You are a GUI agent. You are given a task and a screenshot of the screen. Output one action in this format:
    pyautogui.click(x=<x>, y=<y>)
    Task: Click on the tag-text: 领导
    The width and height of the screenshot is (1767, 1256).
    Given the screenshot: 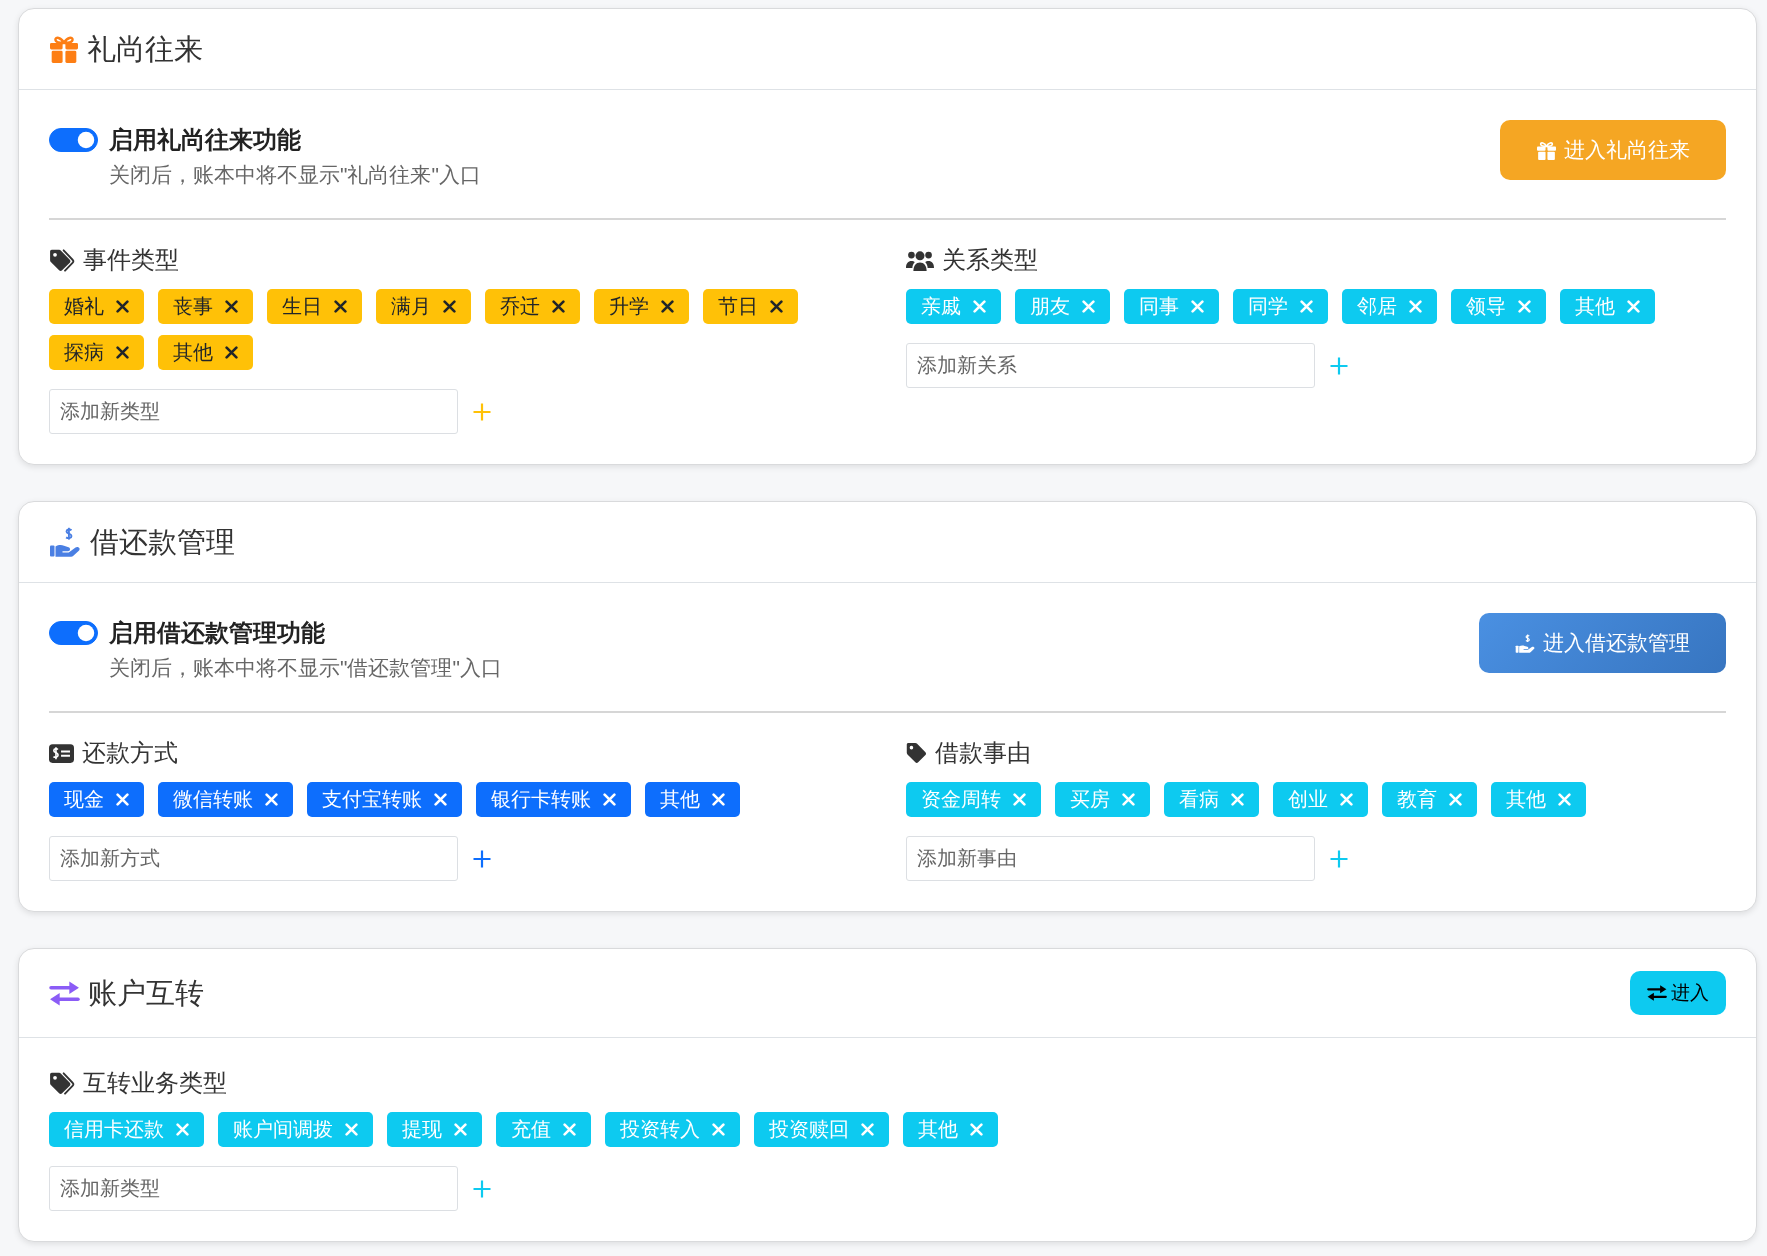 What is the action you would take?
    pyautogui.click(x=1485, y=306)
    